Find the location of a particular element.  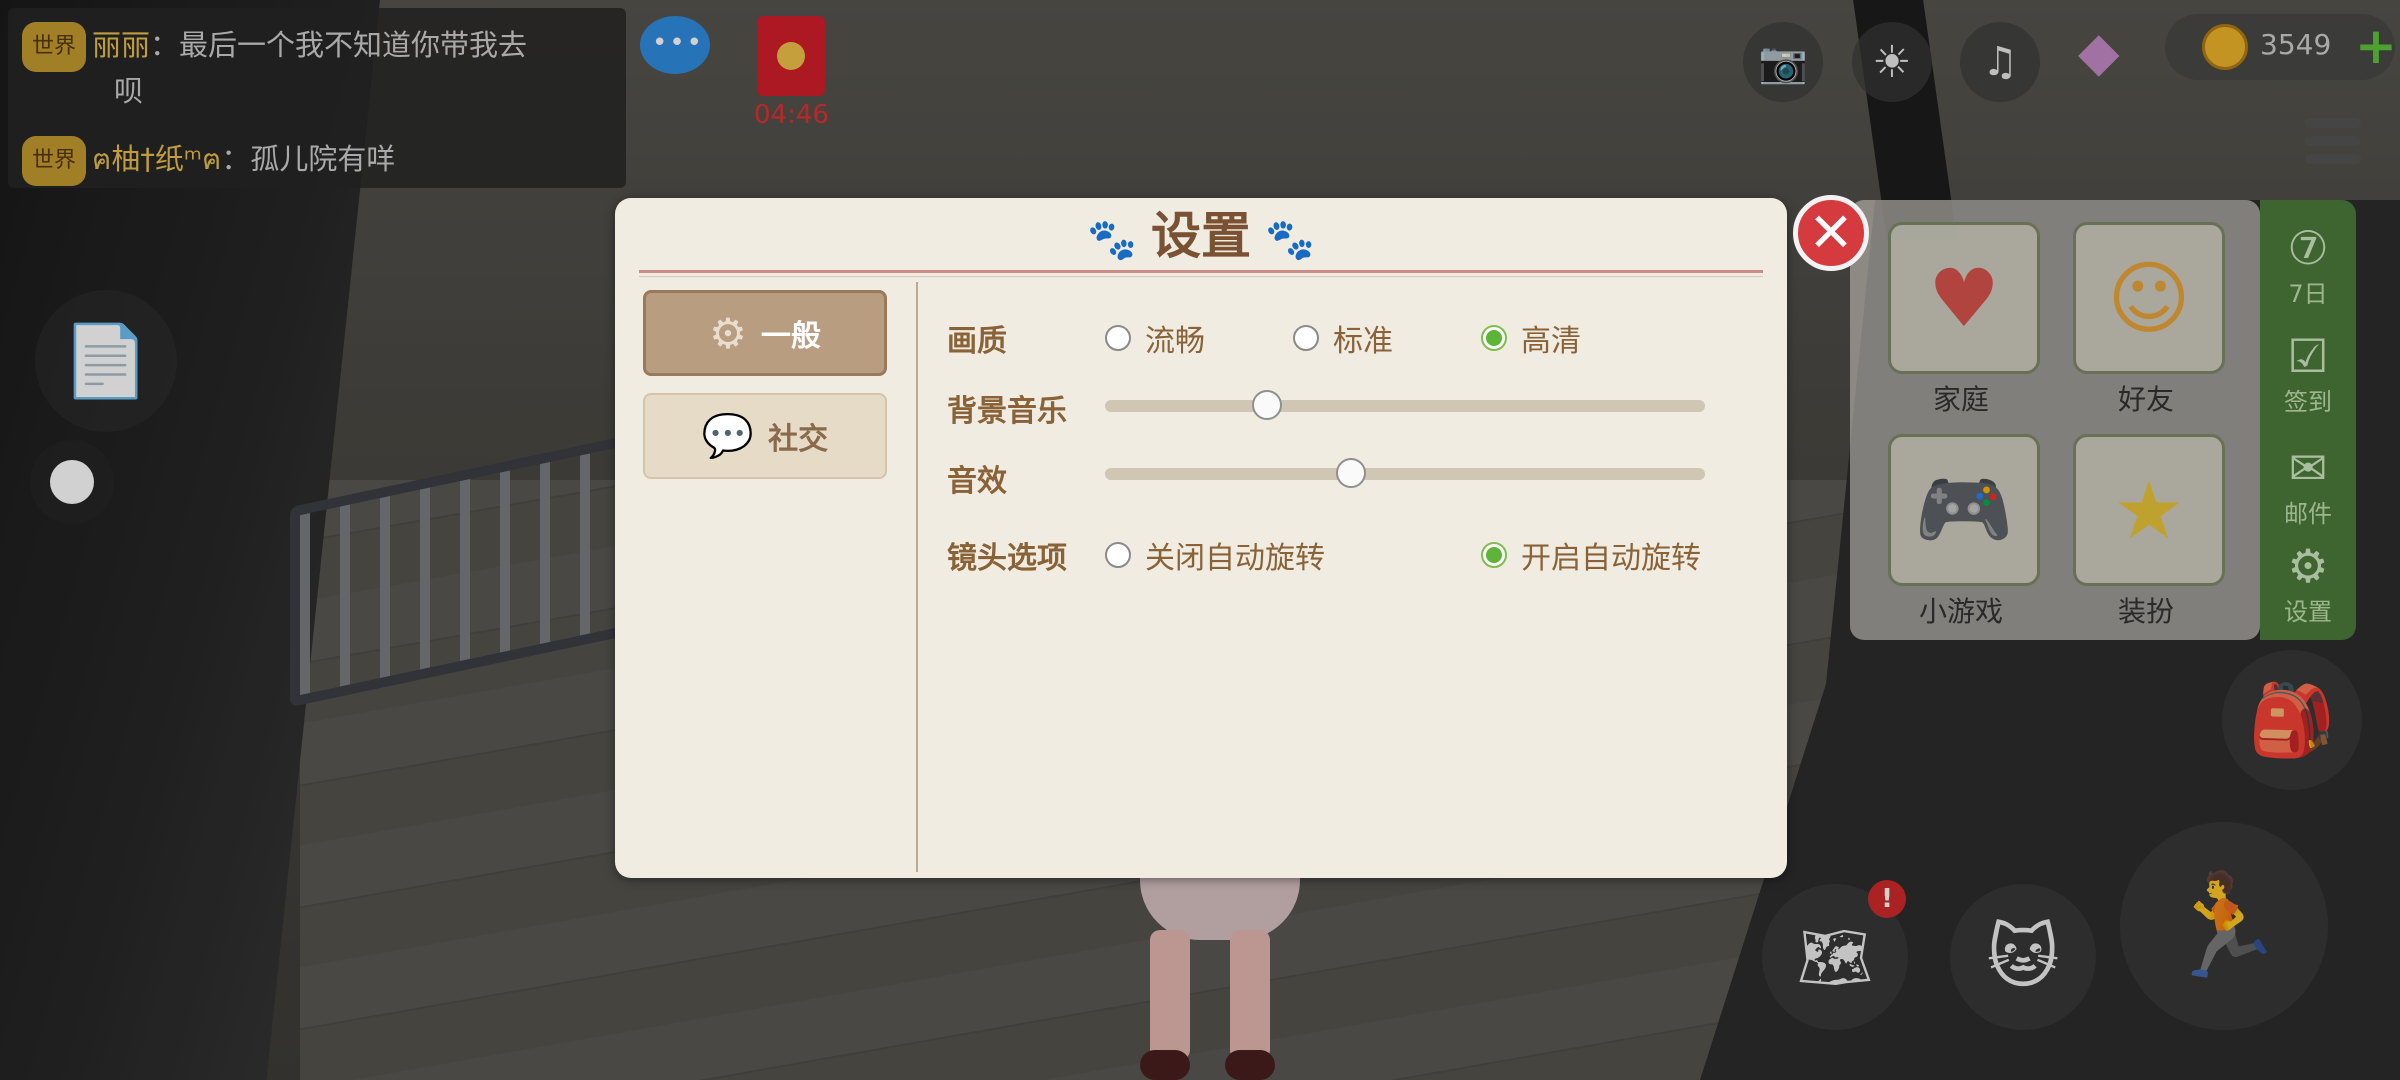

quality-option-standard: 标准 is located at coordinates (1343, 338).